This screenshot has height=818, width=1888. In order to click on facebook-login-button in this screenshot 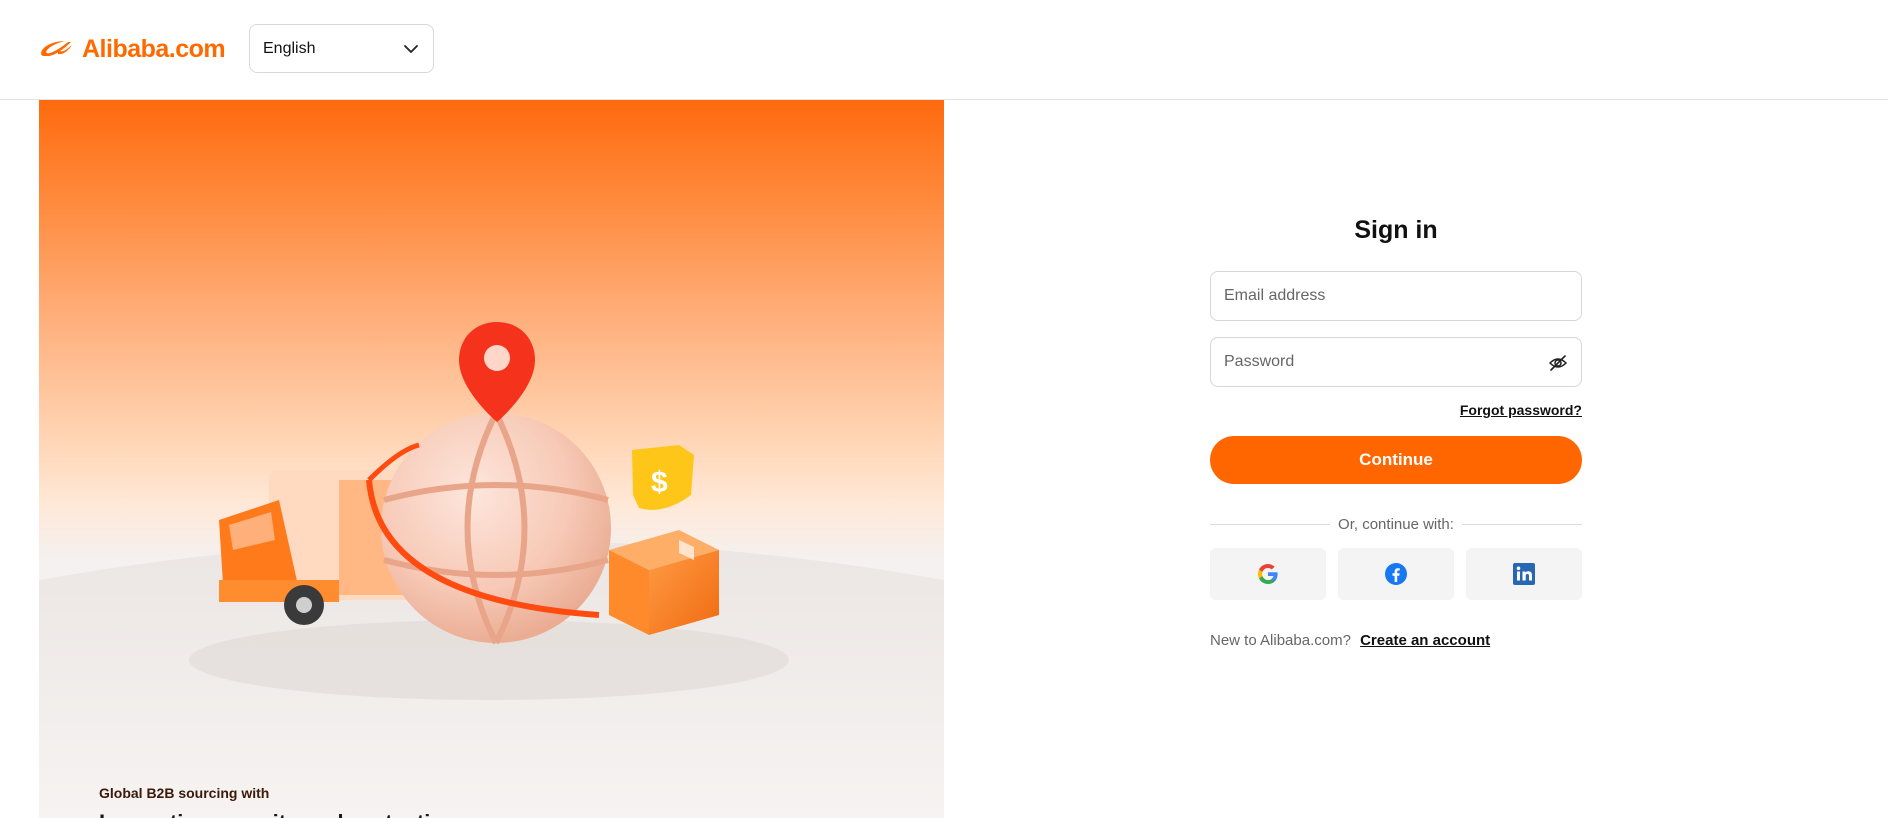, I will do `click(1396, 574)`.